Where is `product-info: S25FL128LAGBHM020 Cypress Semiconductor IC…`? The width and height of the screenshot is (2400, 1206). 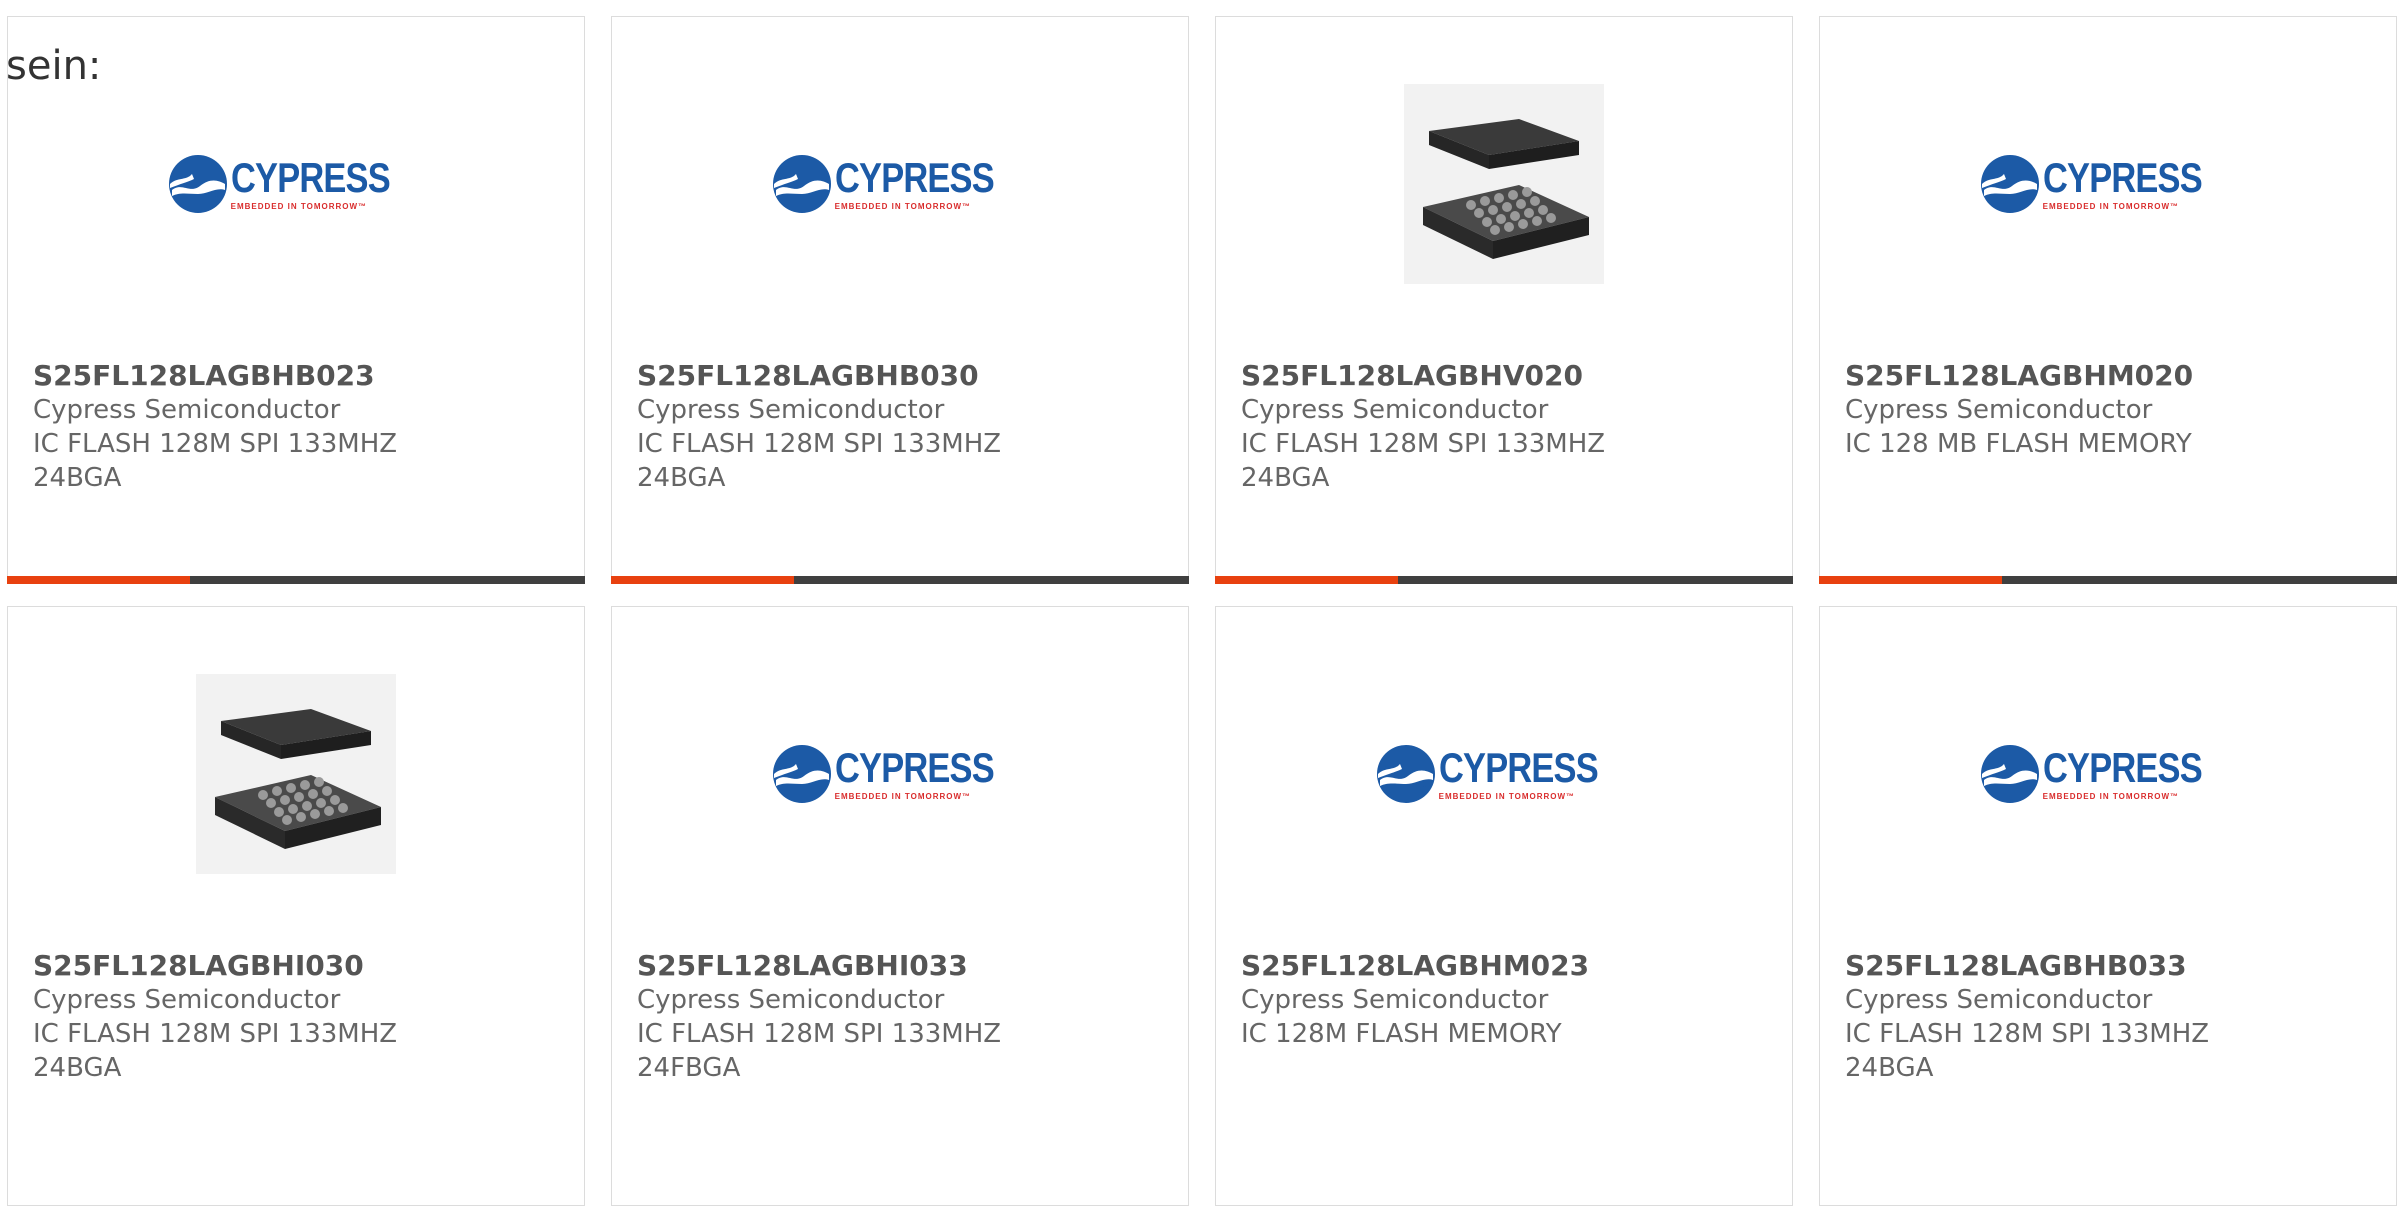 product-info: S25FL128LAGBHM020 Cypress Semiconductor IC… is located at coordinates (2110, 410).